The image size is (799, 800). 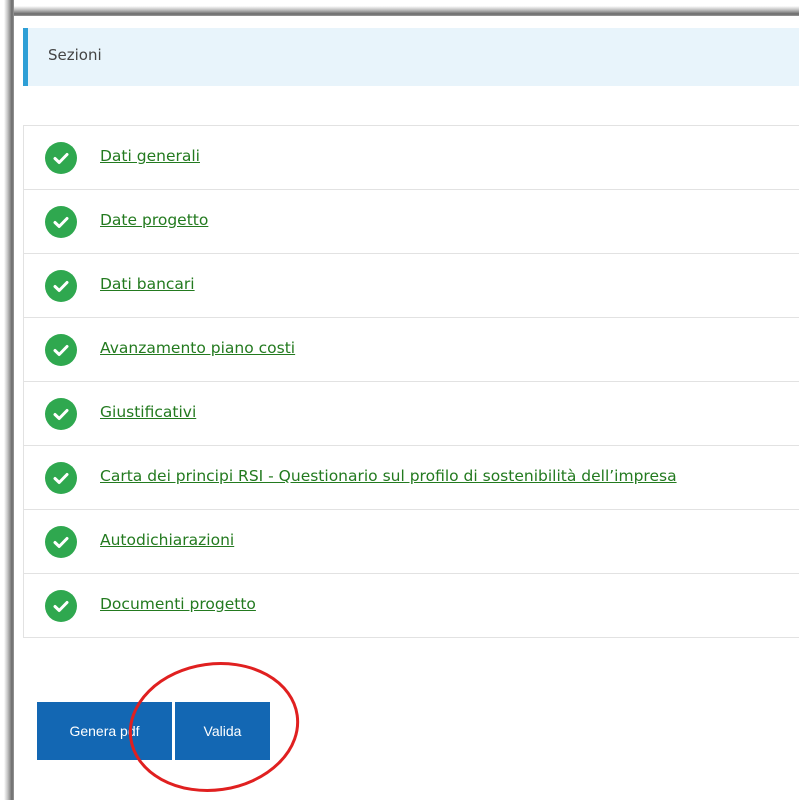 What do you see at coordinates (411, 286) in the screenshot?
I see `list-item: Dati bancari` at bounding box center [411, 286].